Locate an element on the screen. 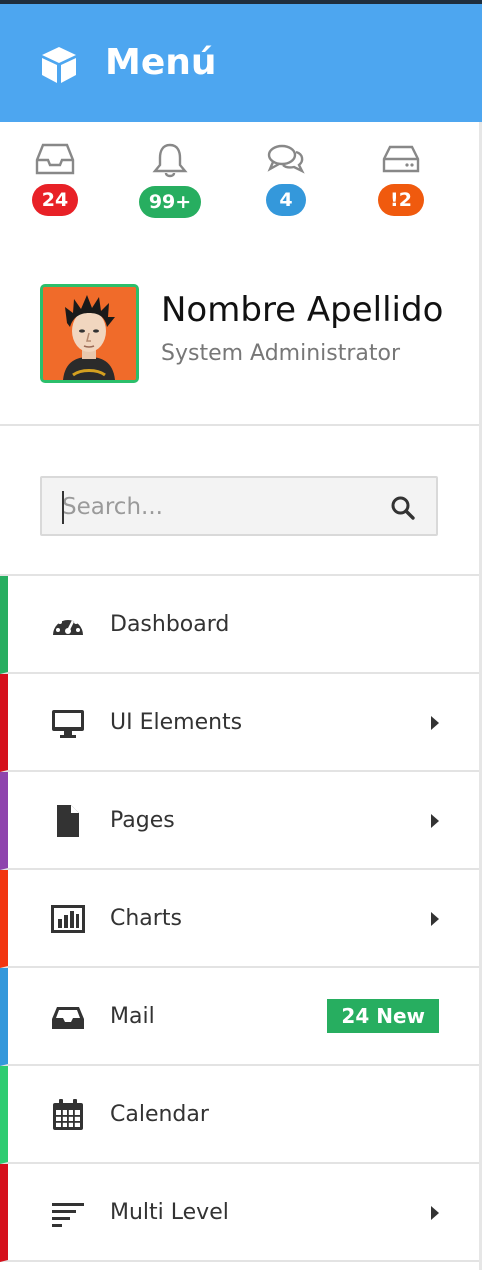 The height and width of the screenshot is (1270, 482). align-left-icon is located at coordinates (68, 1215).